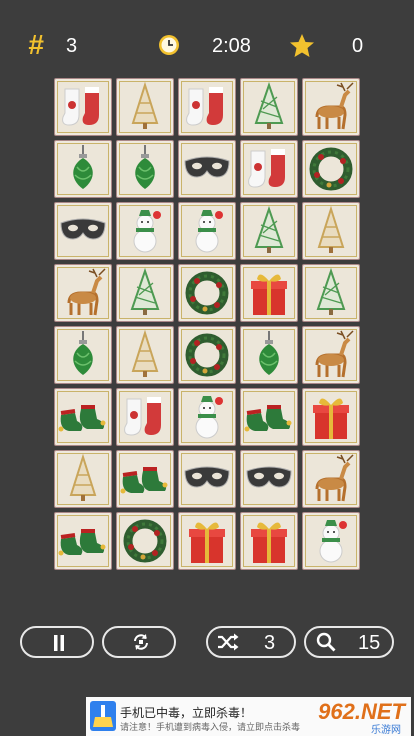 The image size is (414, 736). Describe the element at coordinates (270, 643) in the screenshot. I see `shuffle-count: 3` at that location.